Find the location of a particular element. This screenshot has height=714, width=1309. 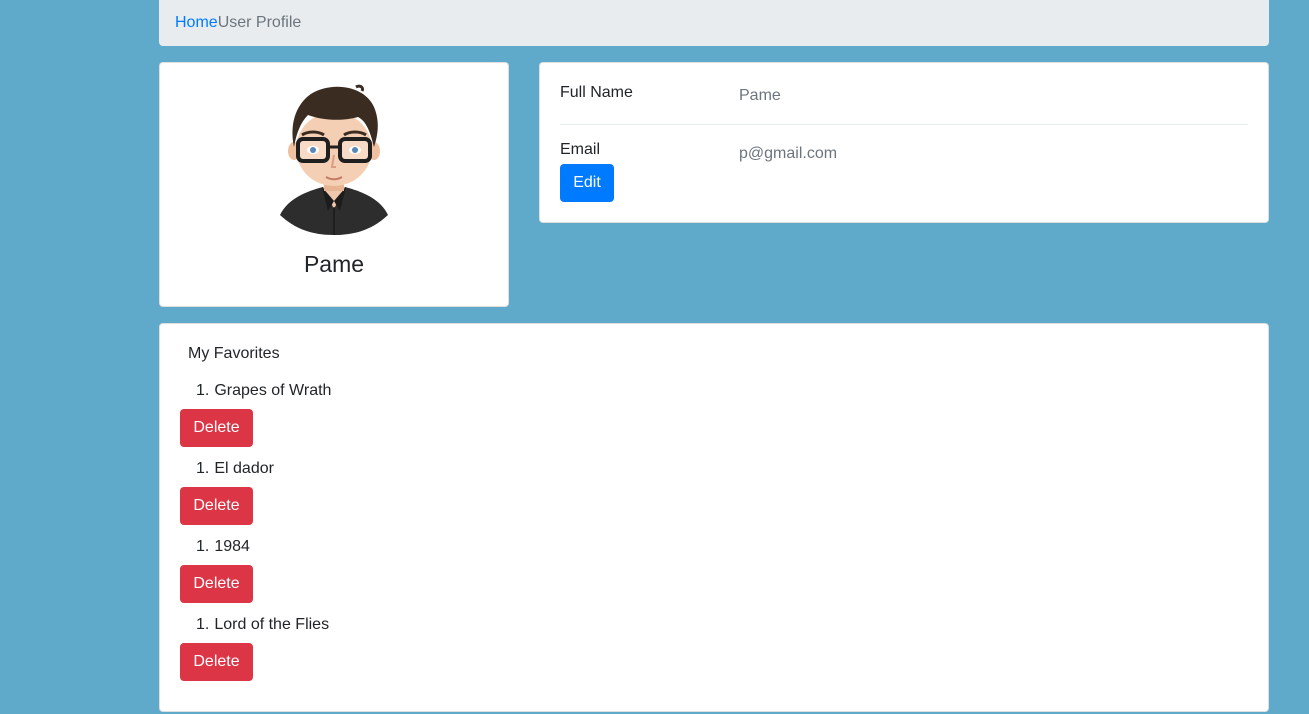

favorite-item-text: 1. Grapes of Wrath is located at coordinates (263, 391).